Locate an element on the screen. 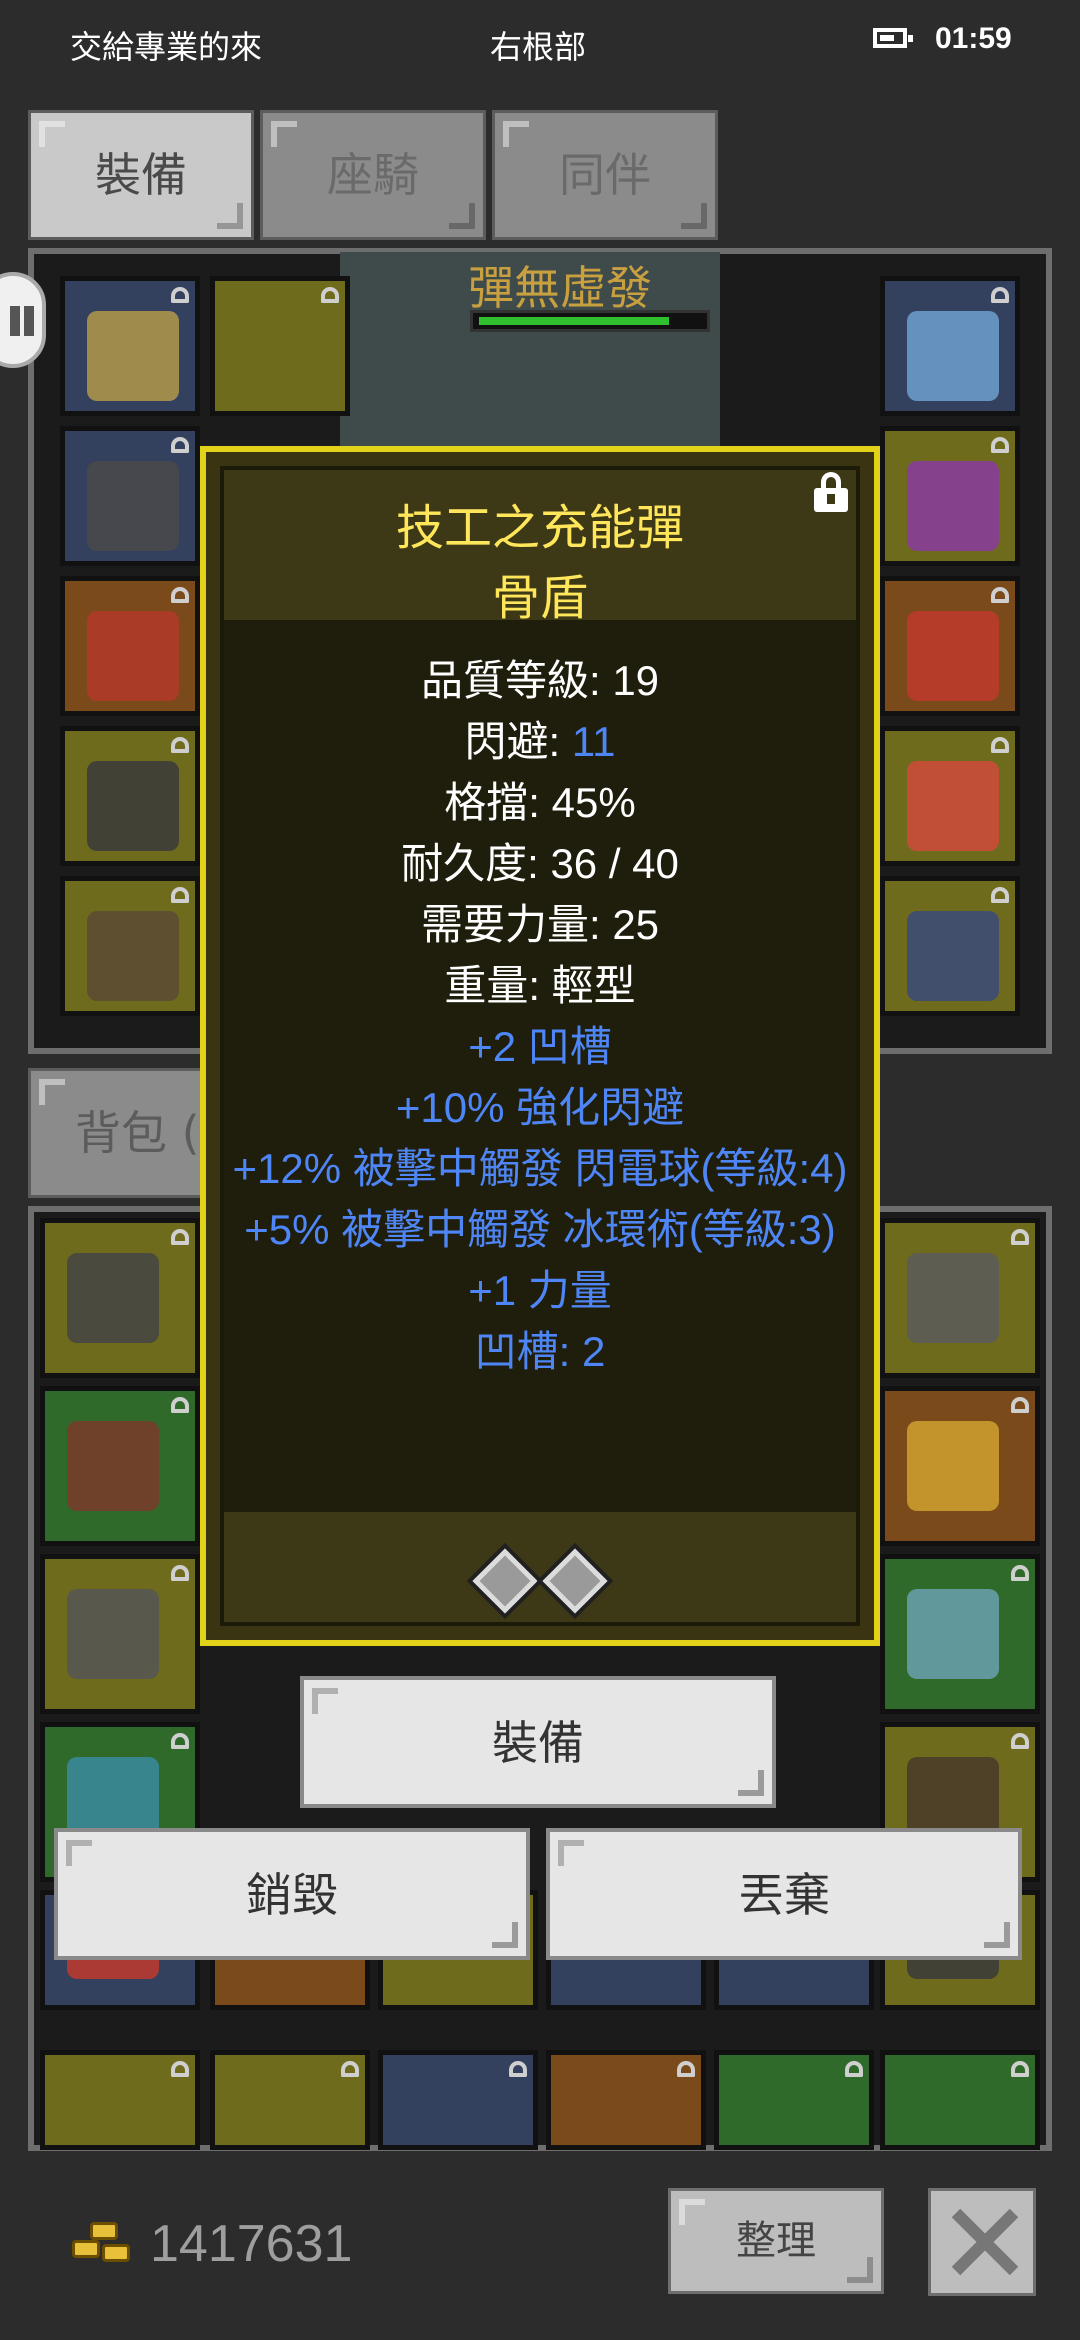  equip-slot-boots is located at coordinates (130, 796).